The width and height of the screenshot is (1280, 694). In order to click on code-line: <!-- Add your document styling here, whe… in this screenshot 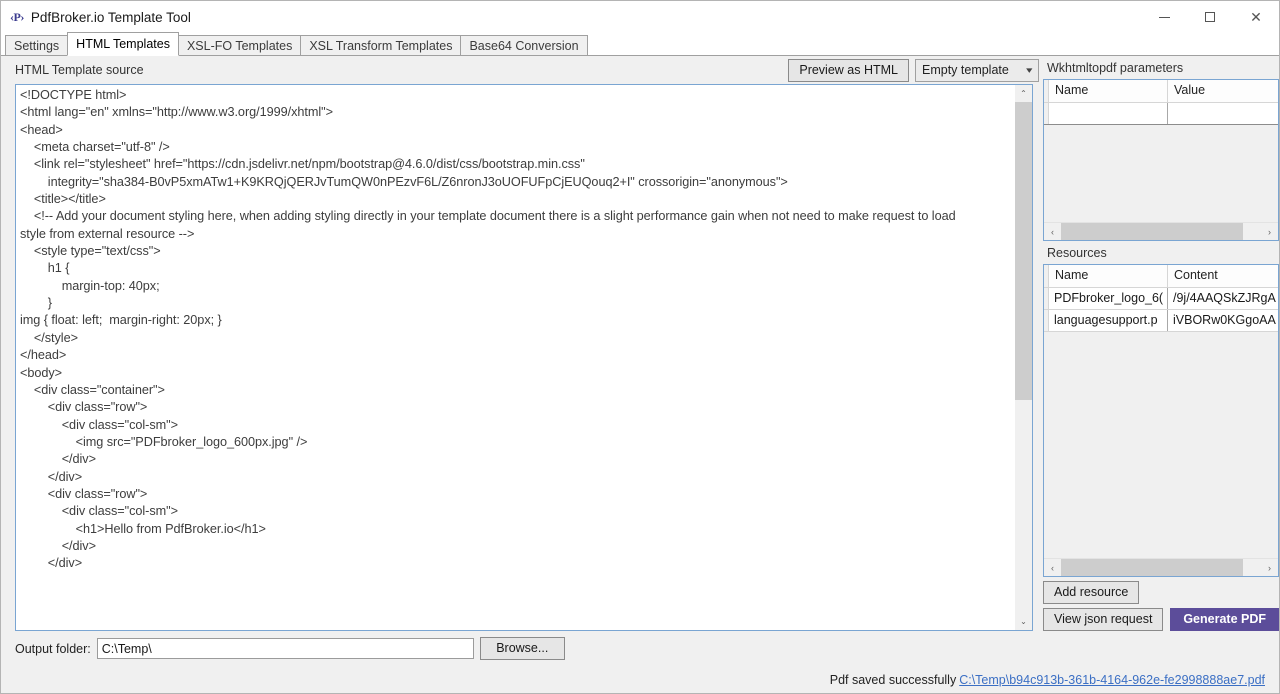, I will do `click(488, 216)`.